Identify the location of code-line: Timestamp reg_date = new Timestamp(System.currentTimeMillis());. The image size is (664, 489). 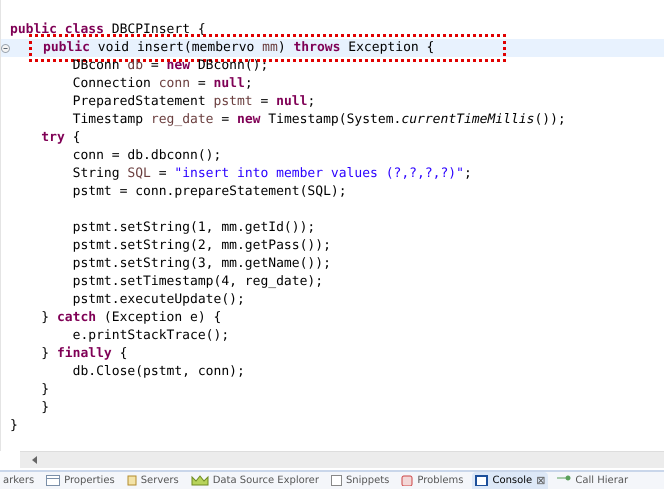
(319, 120).